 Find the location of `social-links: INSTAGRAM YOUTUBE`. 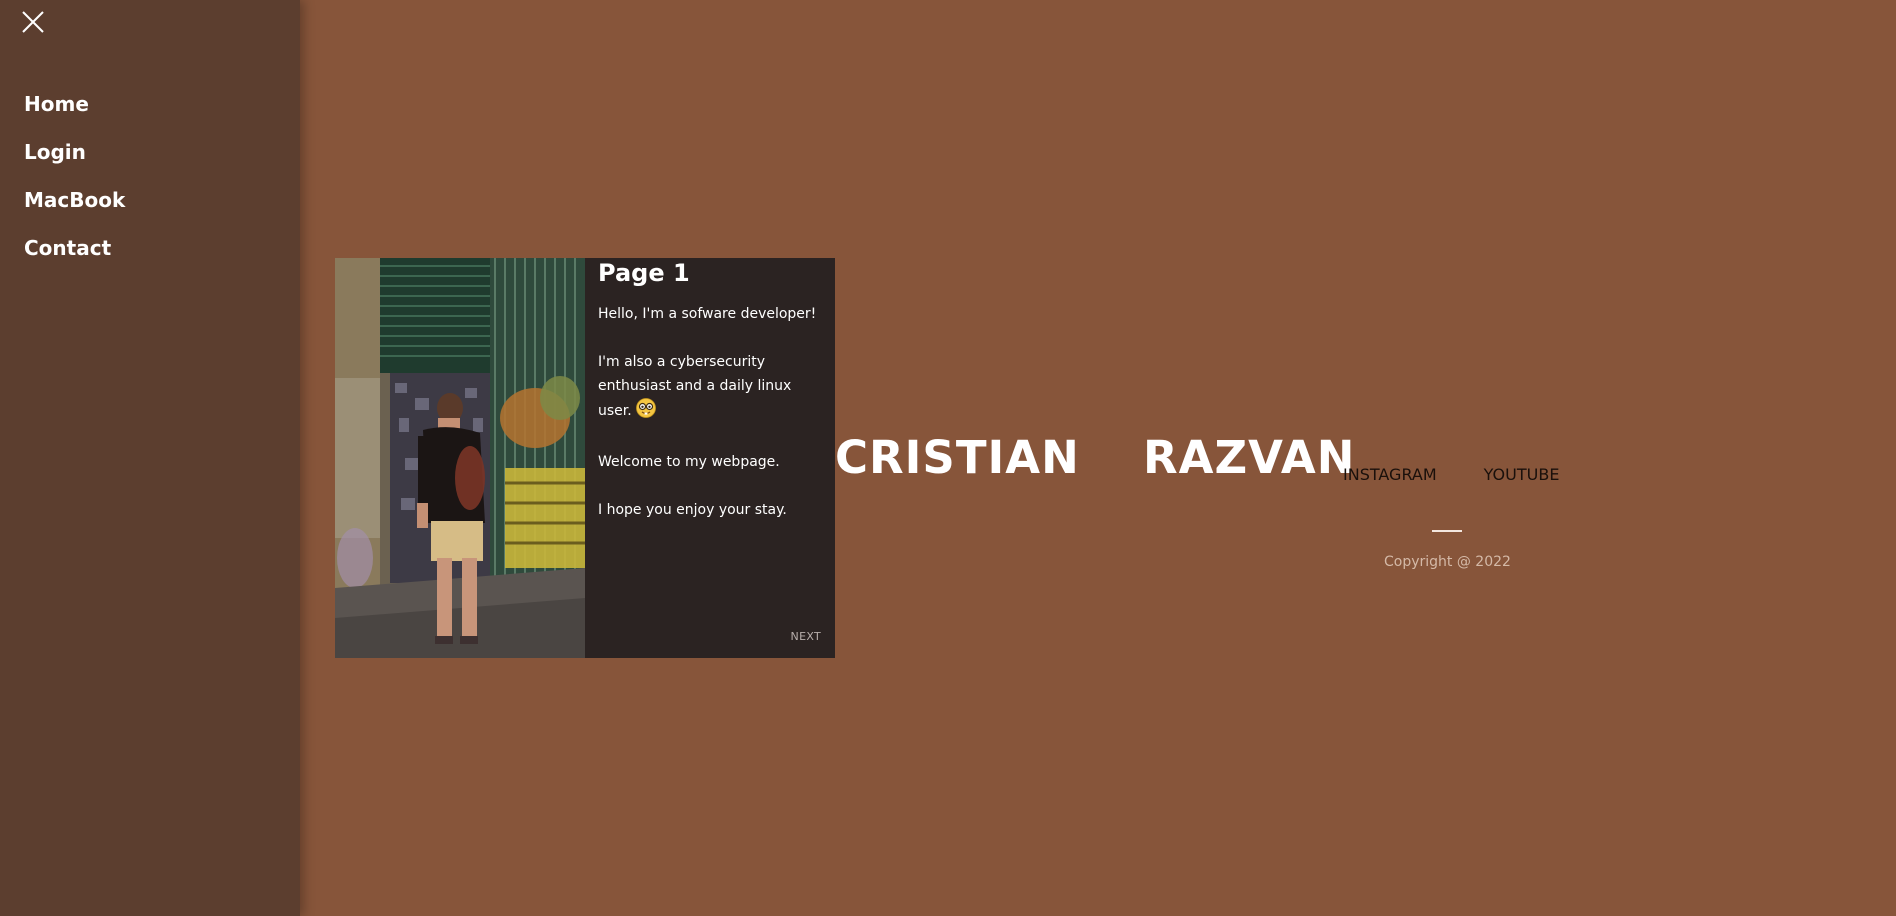

social-links: INSTAGRAM YOUTUBE is located at coordinates (1451, 474).